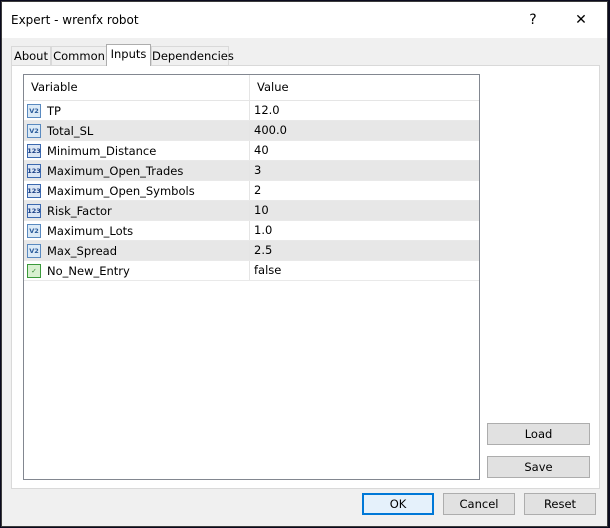 The image size is (610, 528). What do you see at coordinates (364, 150) in the screenshot?
I see `value-cell: 40` at bounding box center [364, 150].